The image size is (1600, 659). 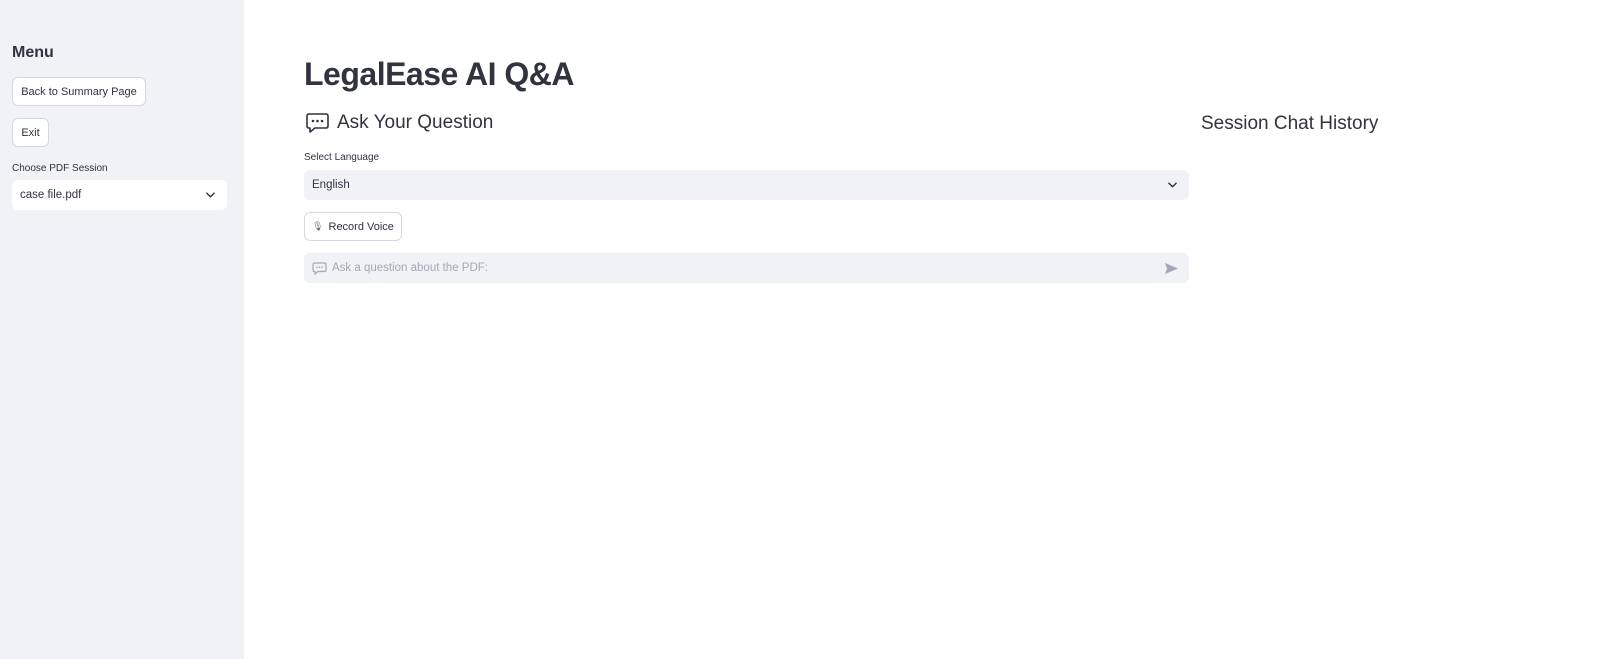 What do you see at coordinates (317, 123) in the screenshot?
I see `speech-bubble-dots-icon` at bounding box center [317, 123].